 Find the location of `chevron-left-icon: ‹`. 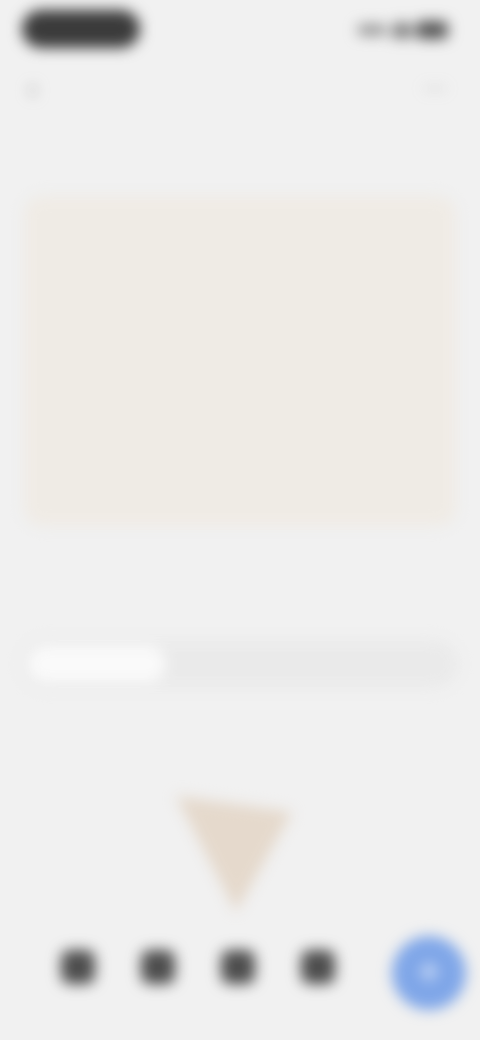

chevron-left-icon: ‹ is located at coordinates (43, 89).